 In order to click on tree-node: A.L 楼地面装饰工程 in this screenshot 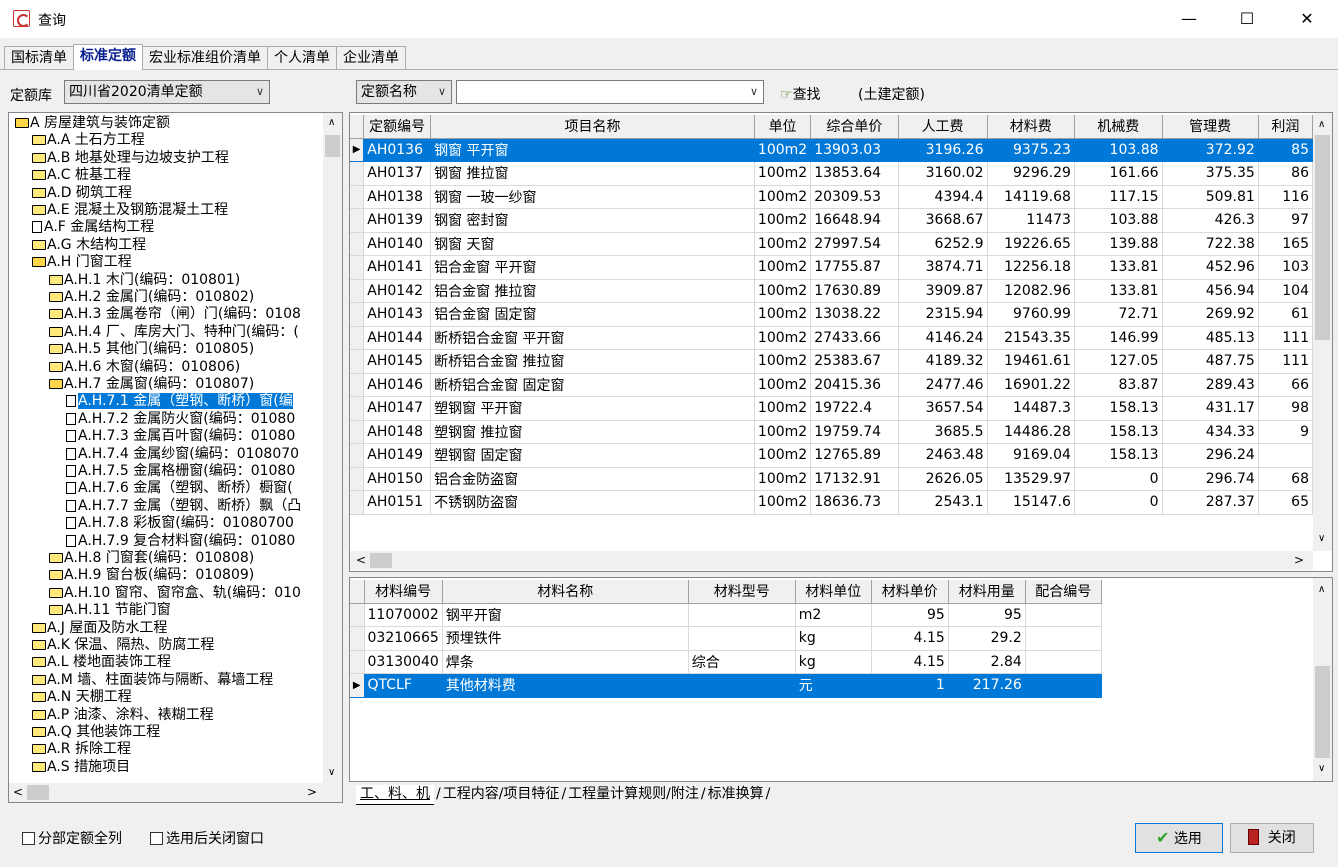, I will do `click(101, 662)`.